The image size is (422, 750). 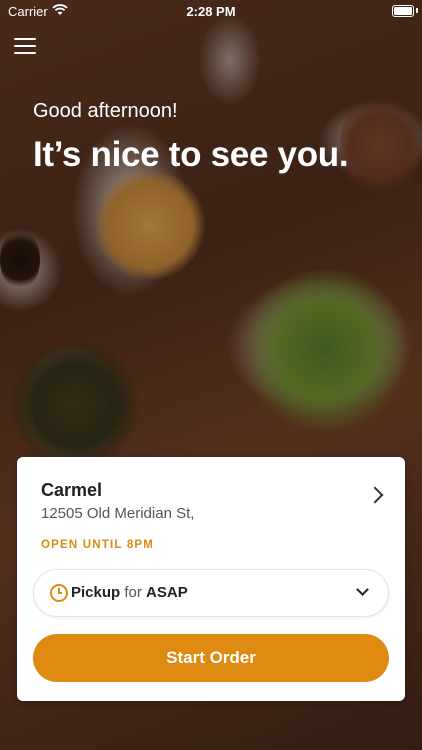 I want to click on battery-tip, so click(x=417, y=10).